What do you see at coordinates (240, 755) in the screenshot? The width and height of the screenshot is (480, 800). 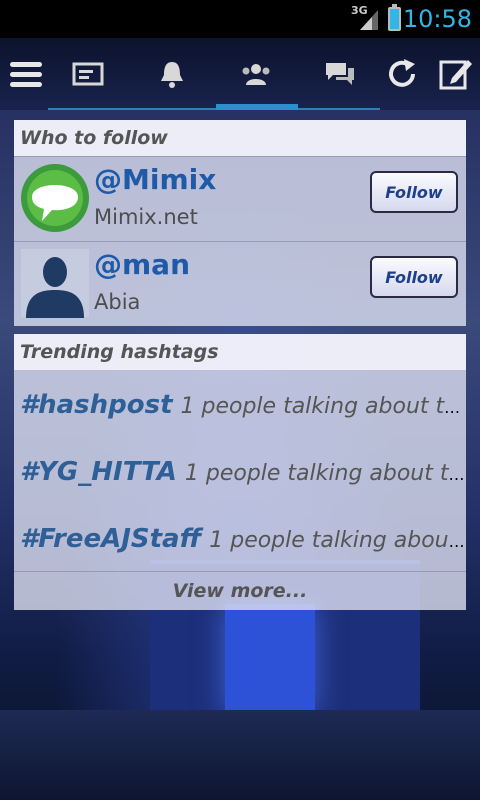 I see `ground` at bounding box center [240, 755].